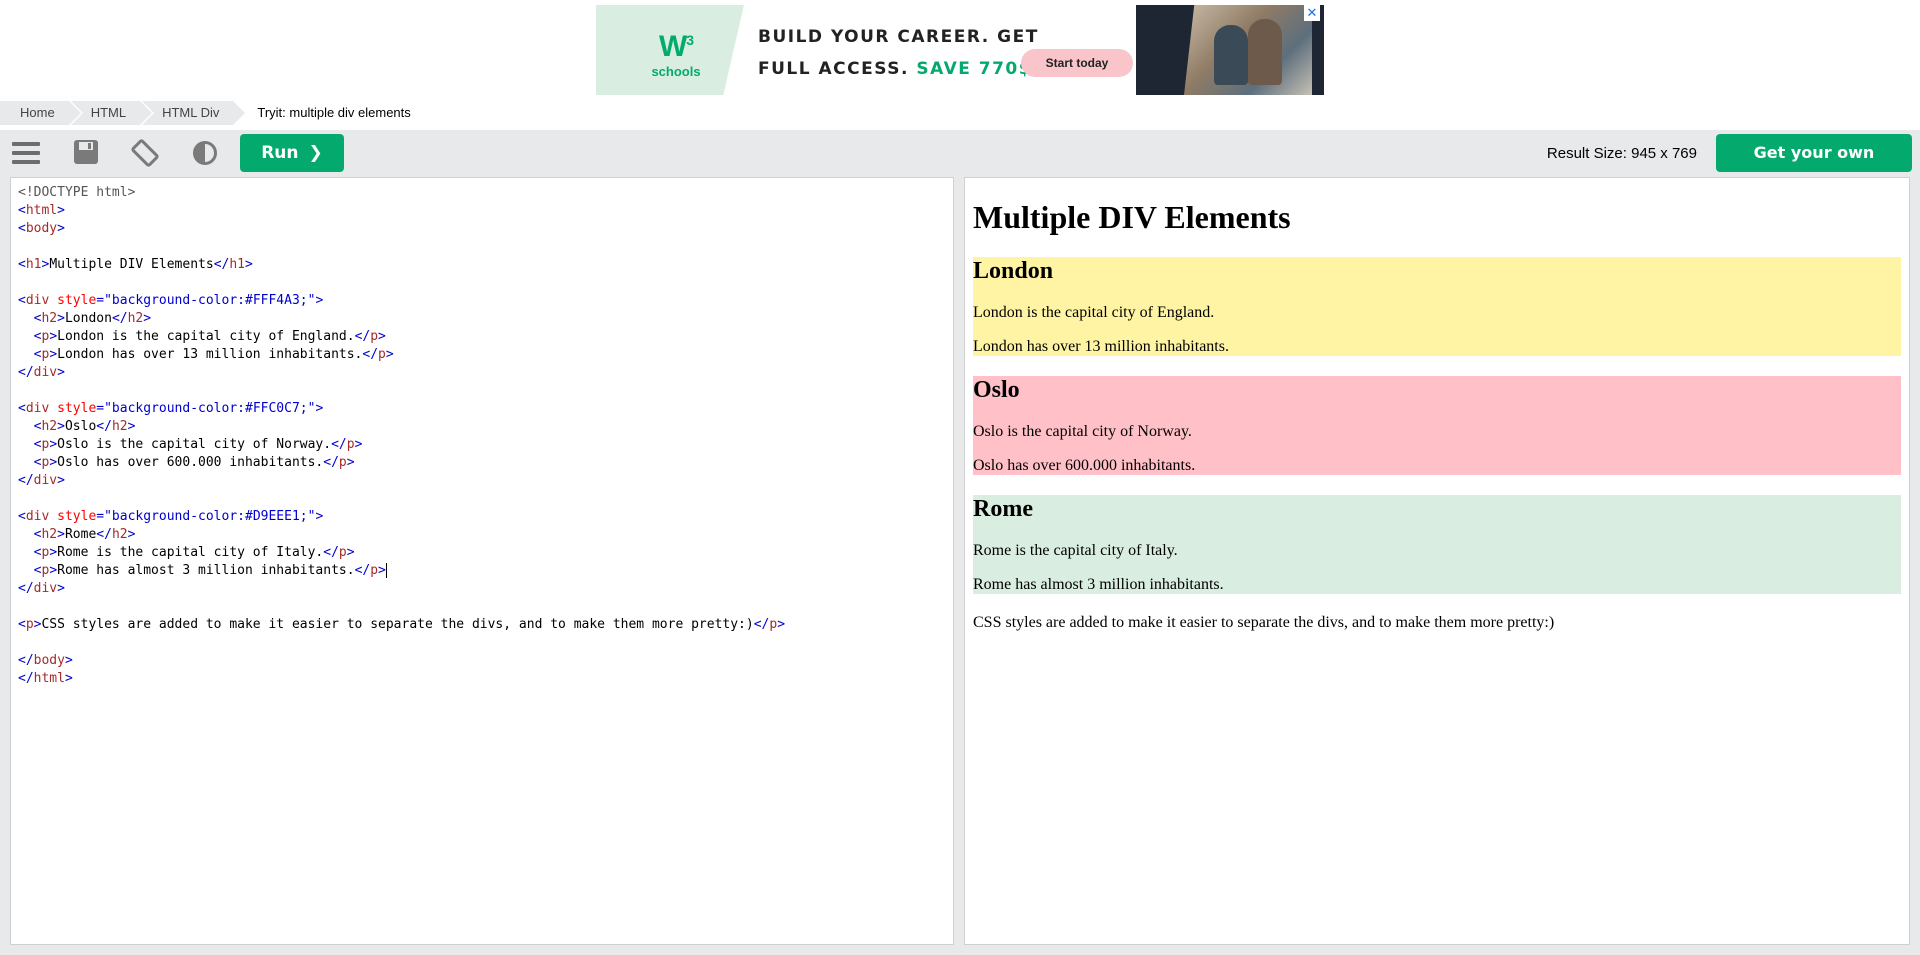 The height and width of the screenshot is (955, 1920). Describe the element at coordinates (145, 153) in the screenshot. I see `rotate-icon` at that location.